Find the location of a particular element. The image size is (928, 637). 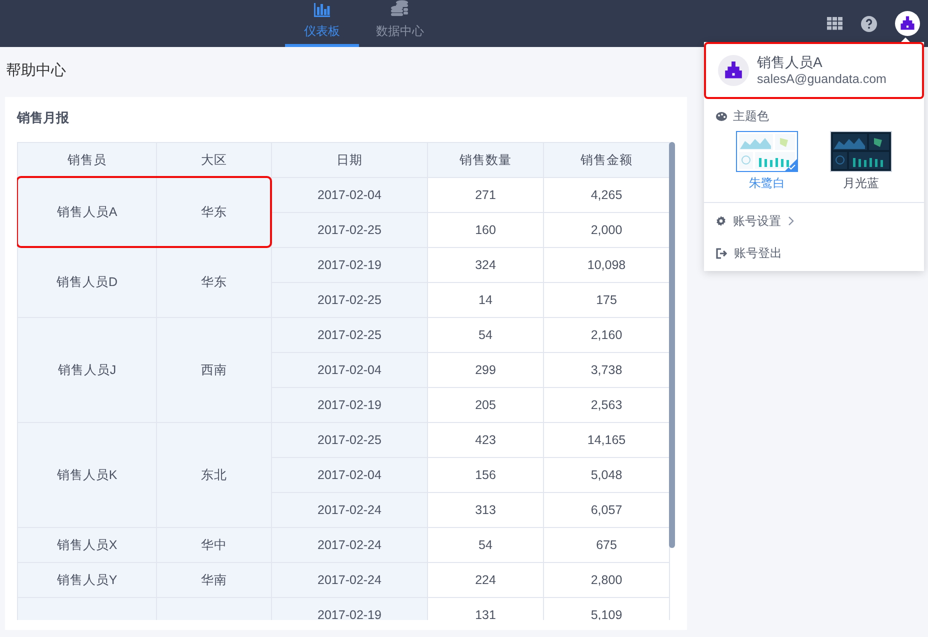

chevron-right-icon is located at coordinates (791, 221).